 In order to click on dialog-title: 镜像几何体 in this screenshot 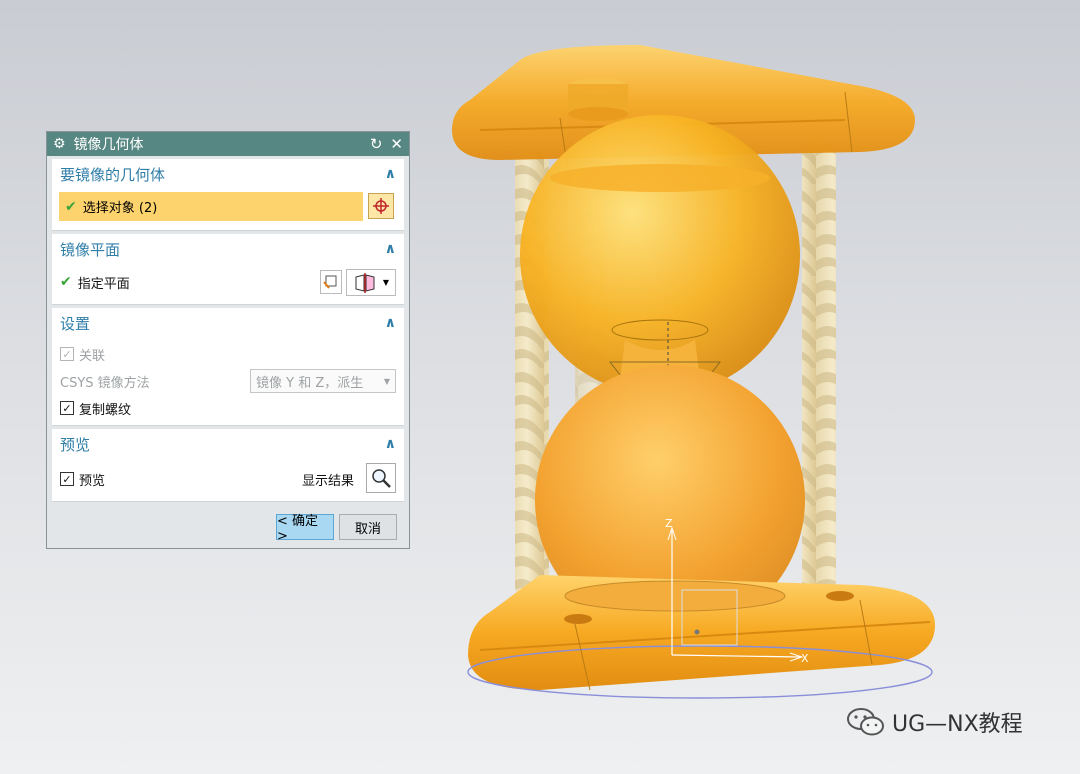, I will do `click(108, 145)`.